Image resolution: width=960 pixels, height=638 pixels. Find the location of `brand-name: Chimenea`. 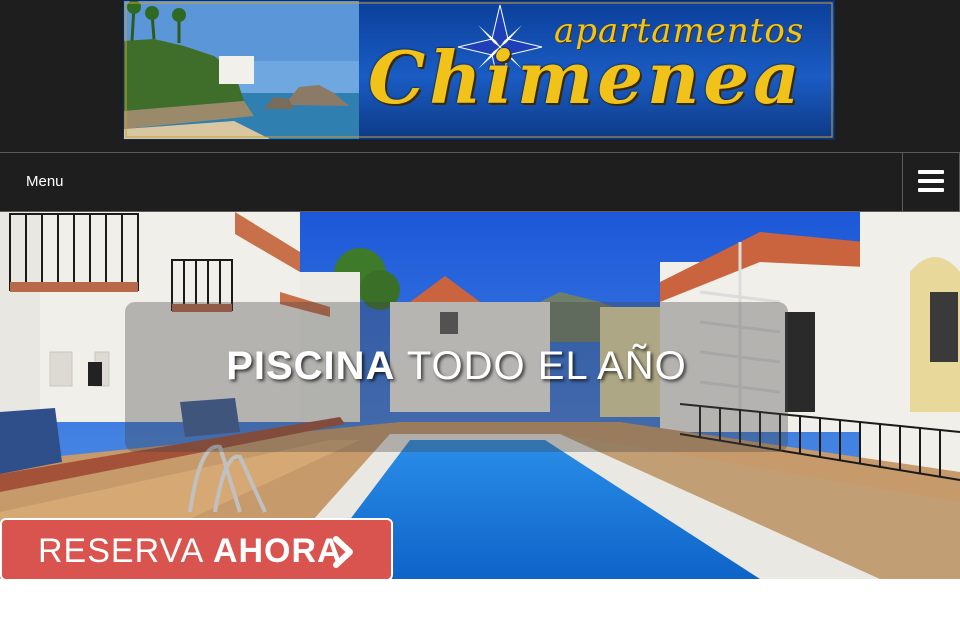

brand-name: Chimenea is located at coordinates (586, 77).